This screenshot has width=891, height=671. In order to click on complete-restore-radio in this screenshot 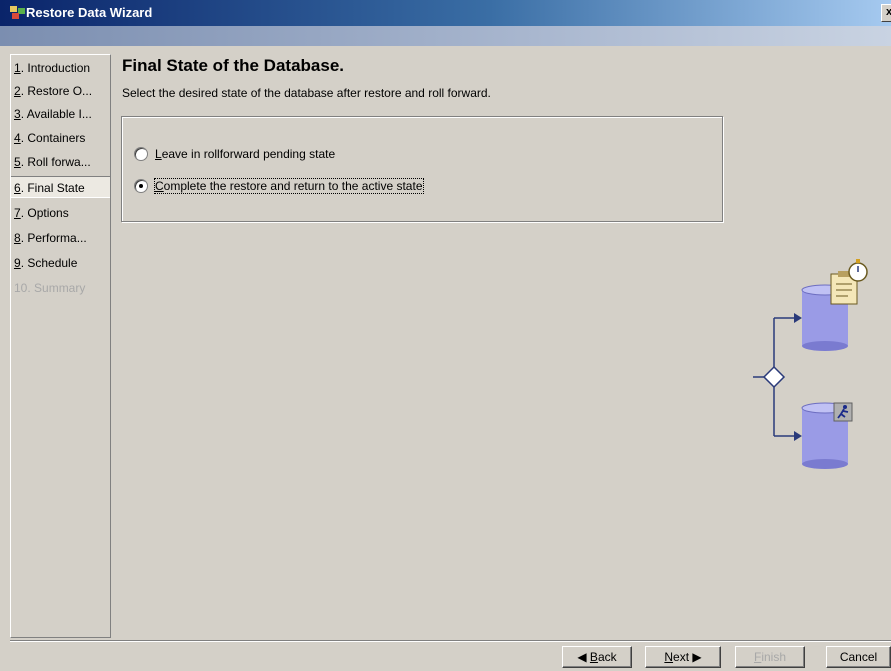, I will do `click(141, 186)`.